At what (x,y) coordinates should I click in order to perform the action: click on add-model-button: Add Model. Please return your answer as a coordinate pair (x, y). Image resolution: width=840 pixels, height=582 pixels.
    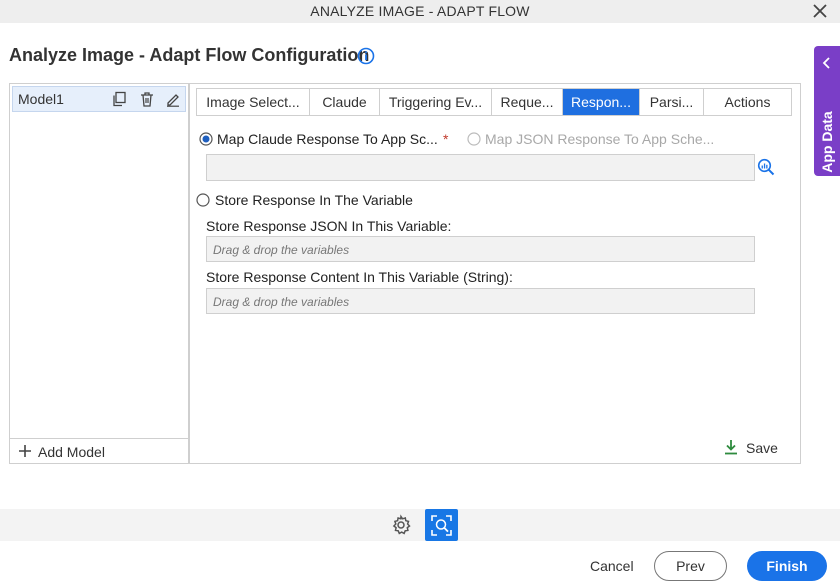
    Looking at the image, I should click on (99, 450).